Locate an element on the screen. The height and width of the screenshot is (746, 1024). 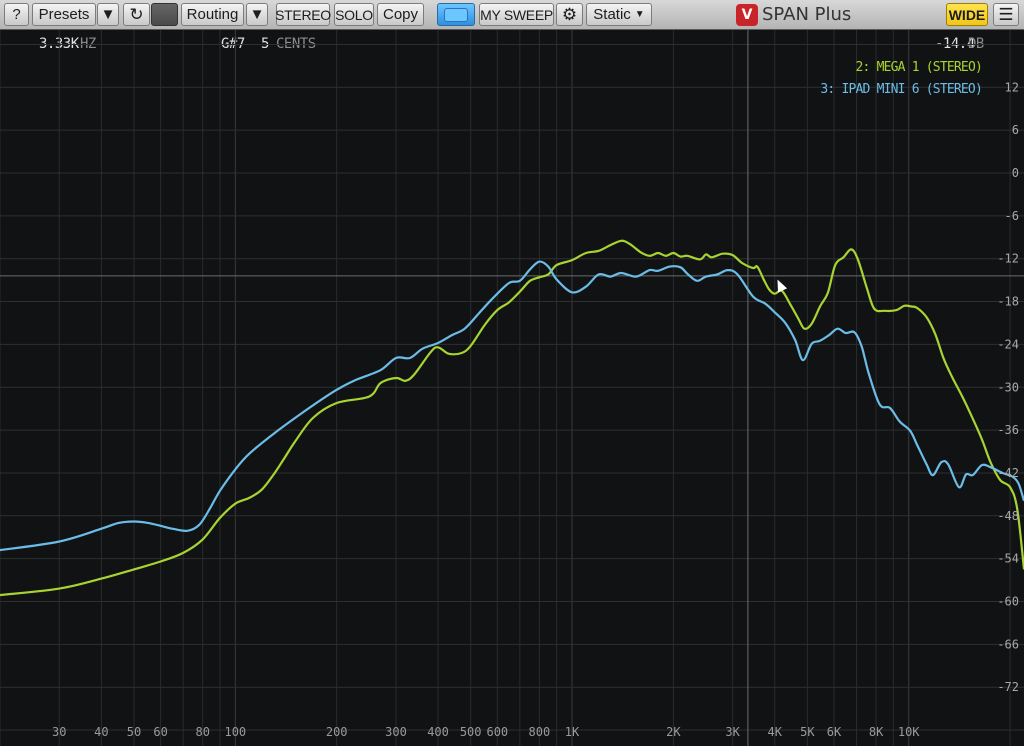
presets-dropdown-button: ▼ is located at coordinates (108, 14).